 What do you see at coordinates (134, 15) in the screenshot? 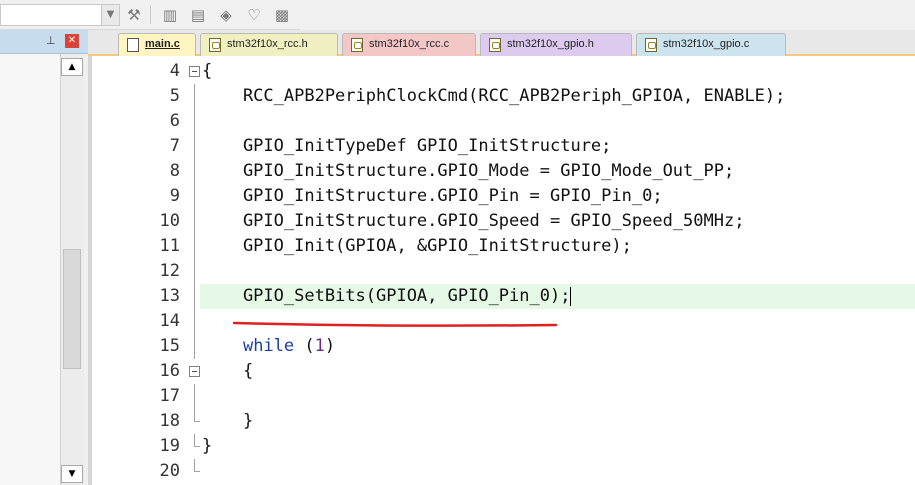
I see `magic-wand-icon: ⚒` at bounding box center [134, 15].